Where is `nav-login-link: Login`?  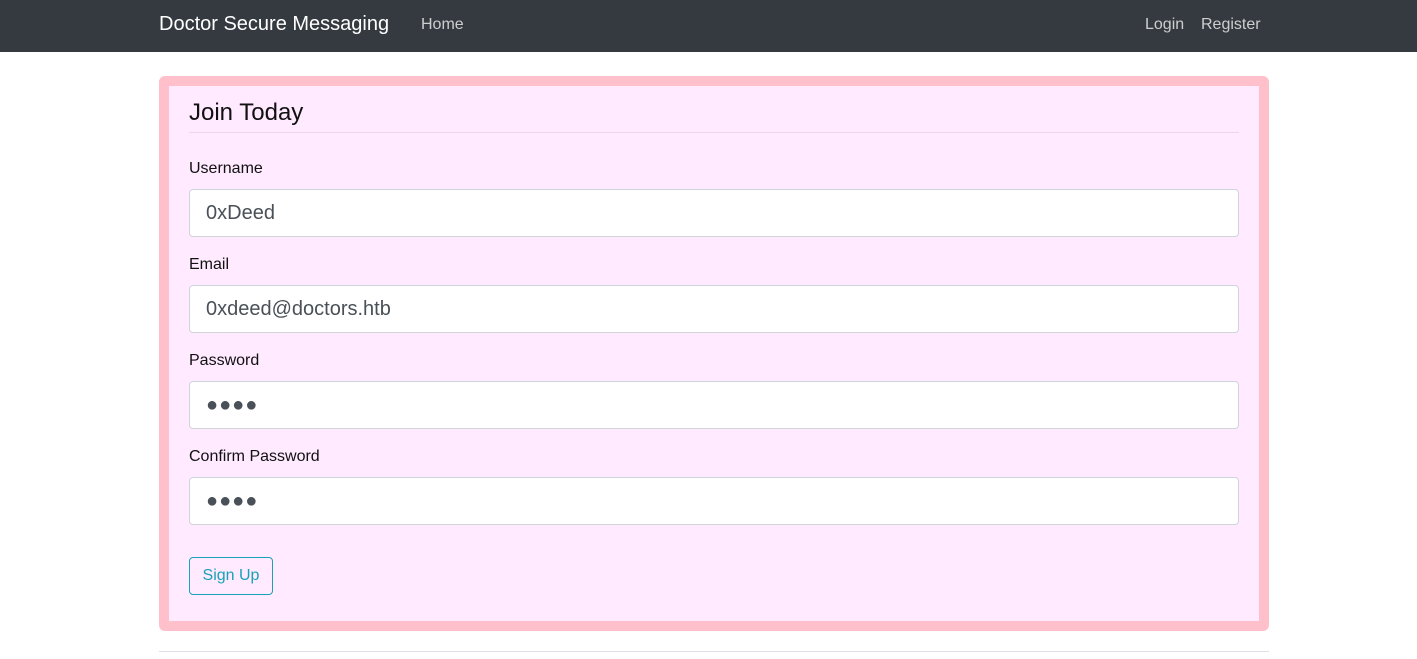 nav-login-link: Login is located at coordinates (1164, 25).